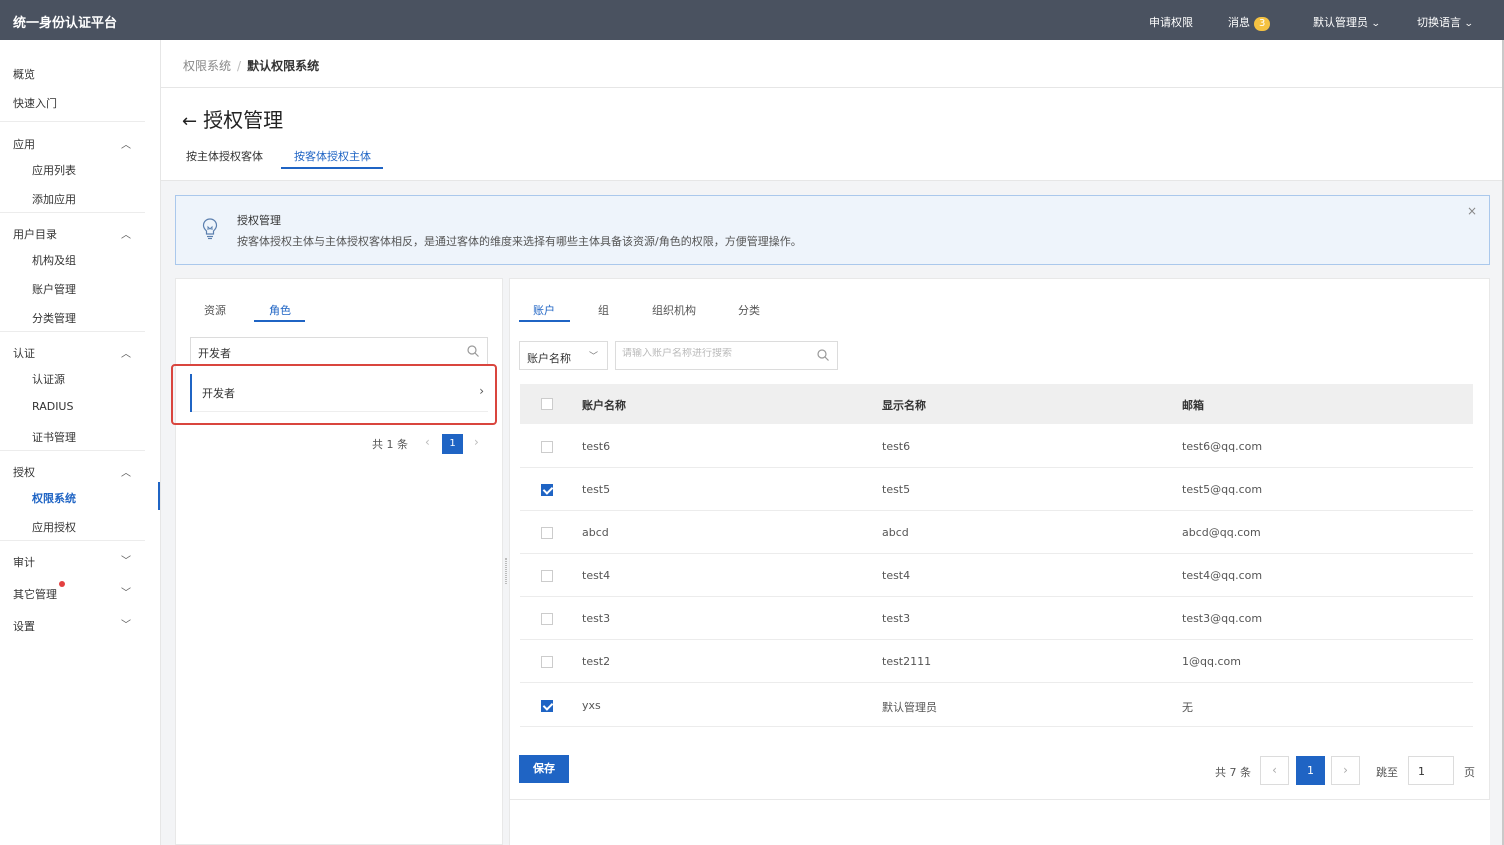 This screenshot has height=845, width=1504. I want to click on sidebar-item-accounts: 账户管理, so click(54, 289).